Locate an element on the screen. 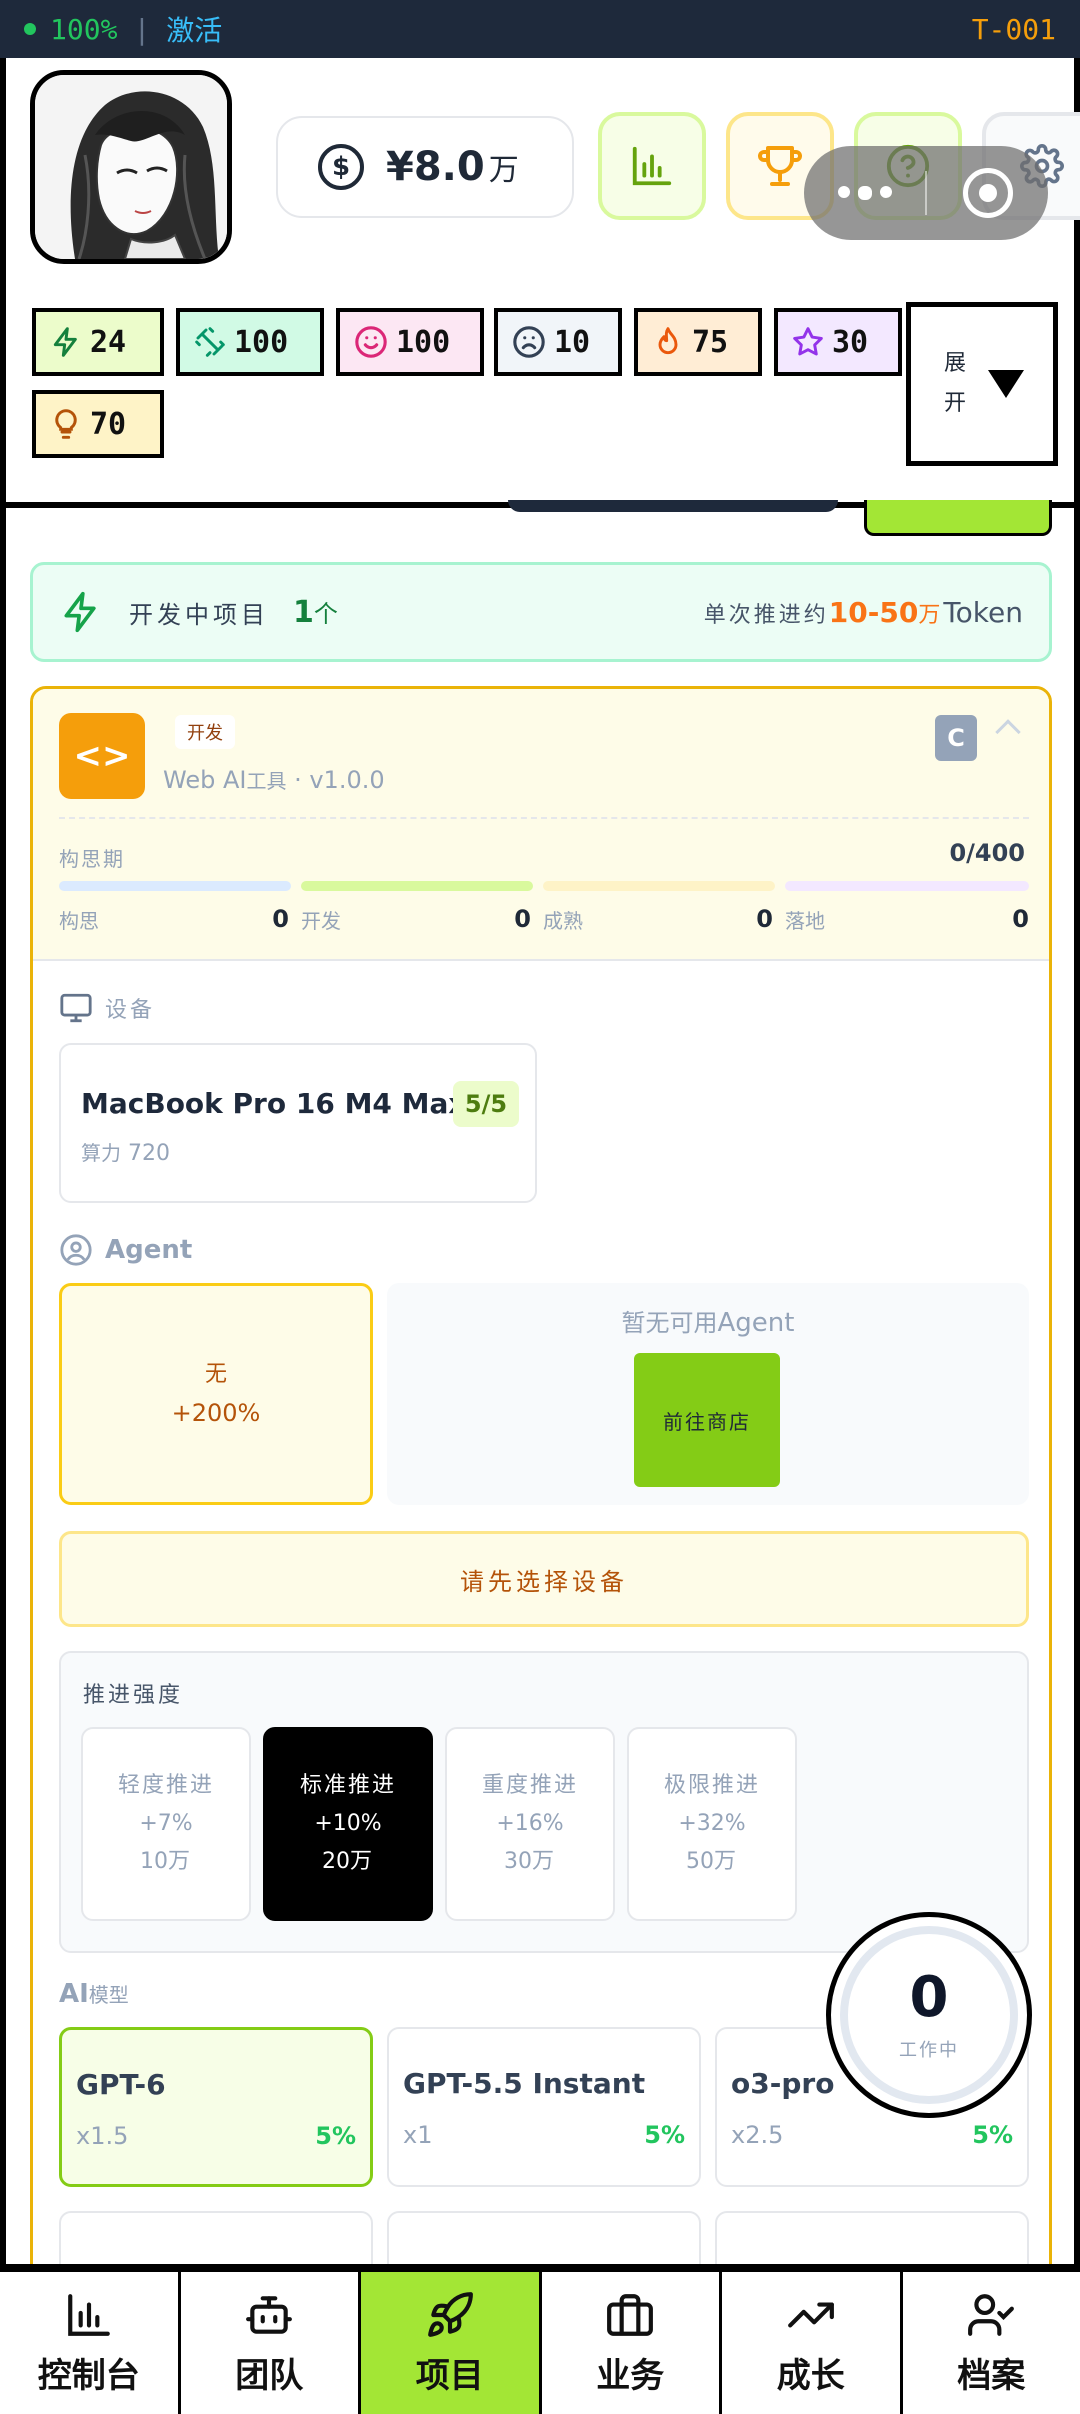  model-option-gpt-5-5-instant: GPT-5.5 Instant x1 5% is located at coordinates (544, 2107).